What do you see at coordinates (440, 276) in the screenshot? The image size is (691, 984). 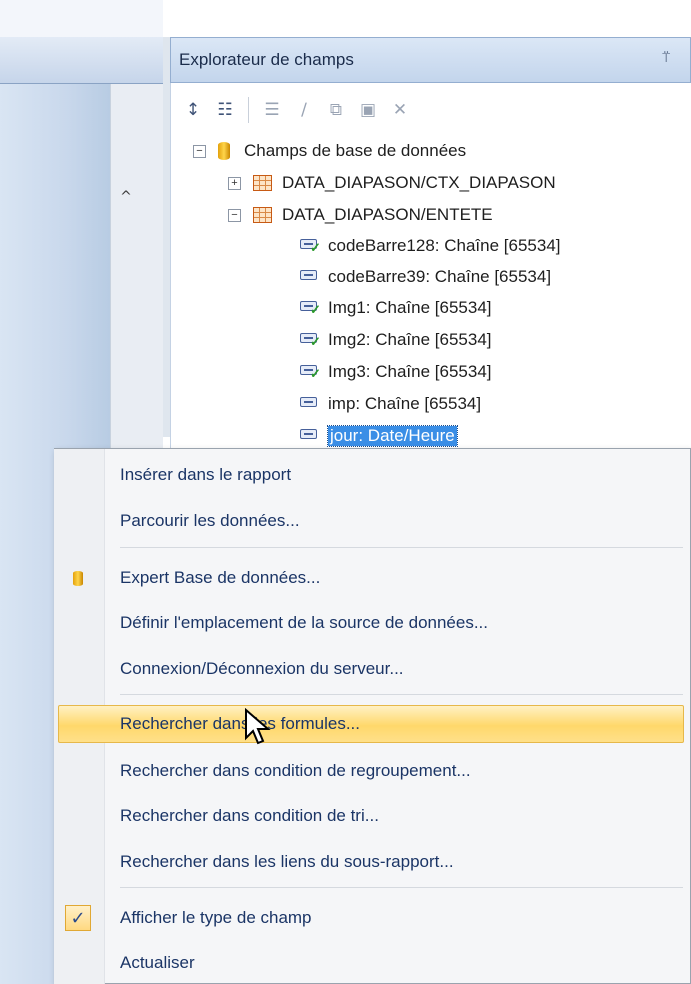 I see `field-label: codeBarre39: Chaîne [65534]` at bounding box center [440, 276].